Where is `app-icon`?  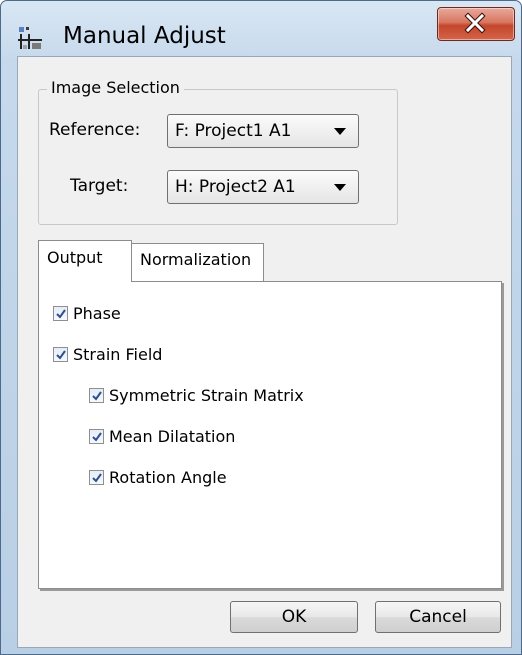 app-icon is located at coordinates (30, 38).